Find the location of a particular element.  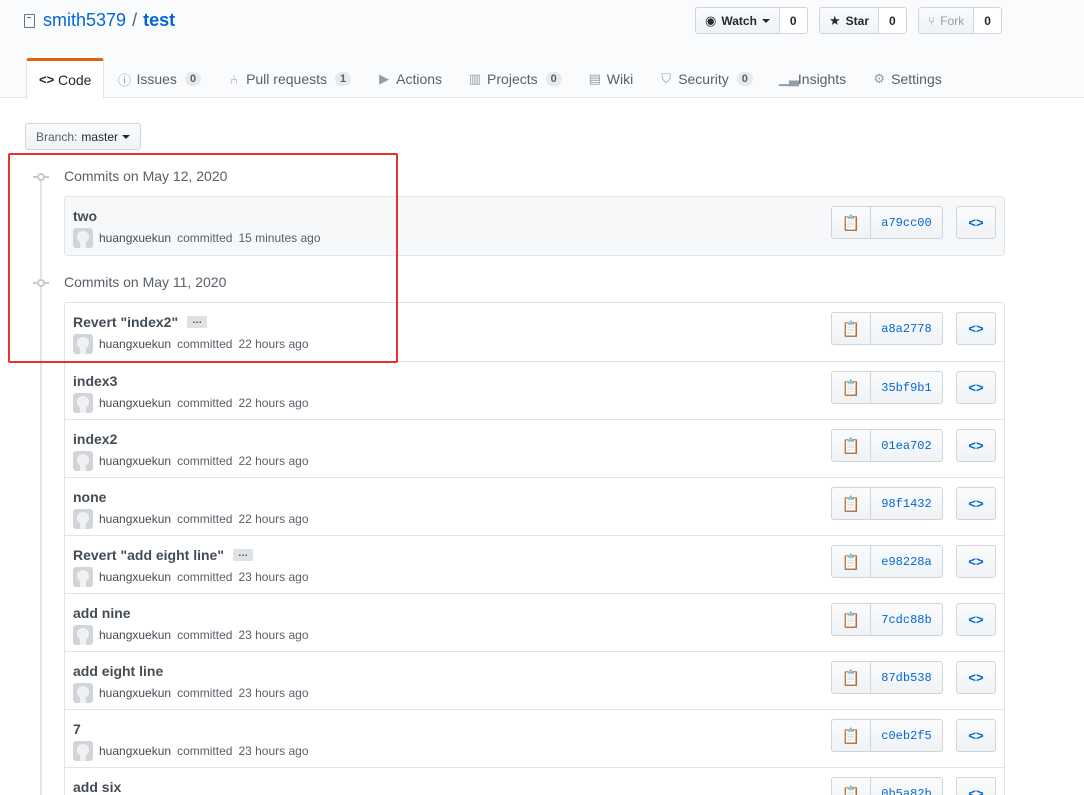

commit-message-link: add six is located at coordinates (97, 787).